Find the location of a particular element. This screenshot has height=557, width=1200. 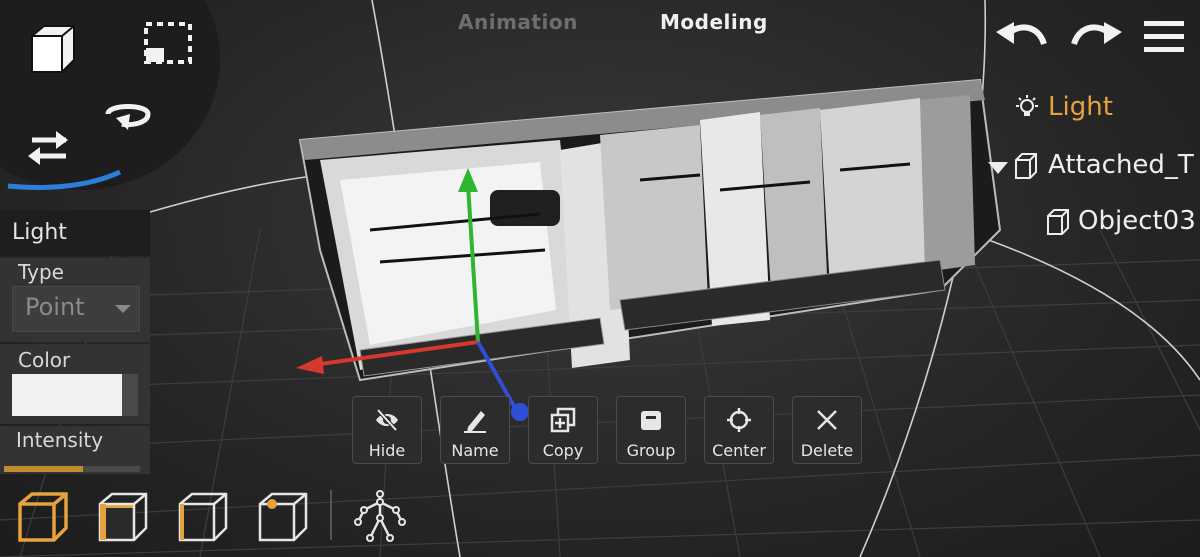

type-section: Type Point is located at coordinates (75, 300).